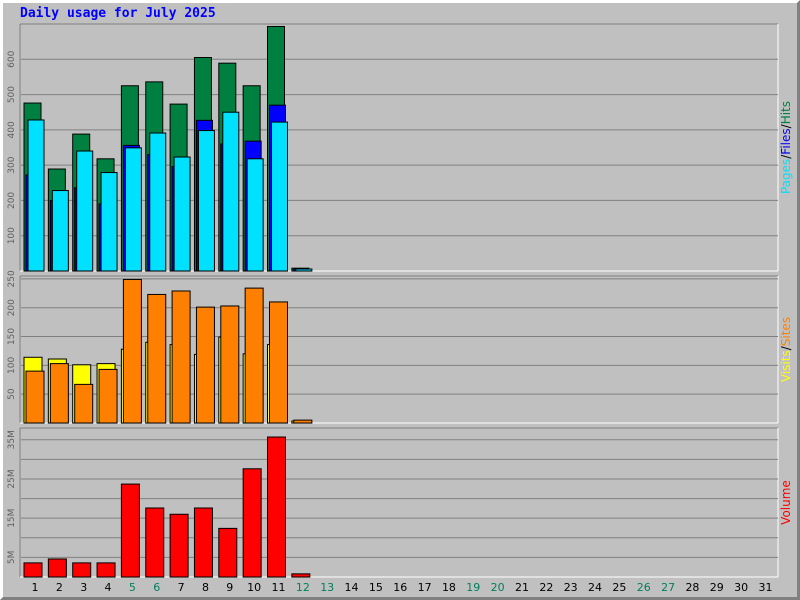  Describe the element at coordinates (12, 364) in the screenshot. I see `visits-panel-ytick-label: 100` at that location.